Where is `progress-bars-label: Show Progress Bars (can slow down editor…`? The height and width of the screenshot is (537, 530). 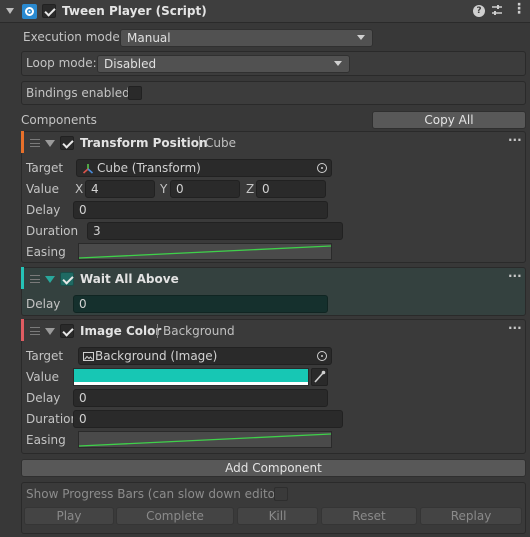
progress-bars-label: Show Progress Bars (can slow down editor… is located at coordinates (155, 494).